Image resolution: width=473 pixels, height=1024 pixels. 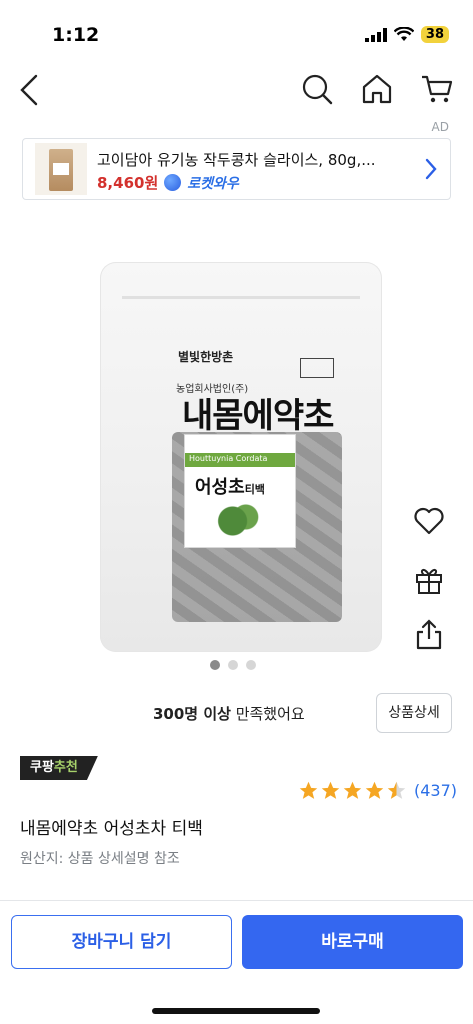 I want to click on product-detail-button: 상품상세, so click(x=414, y=713).